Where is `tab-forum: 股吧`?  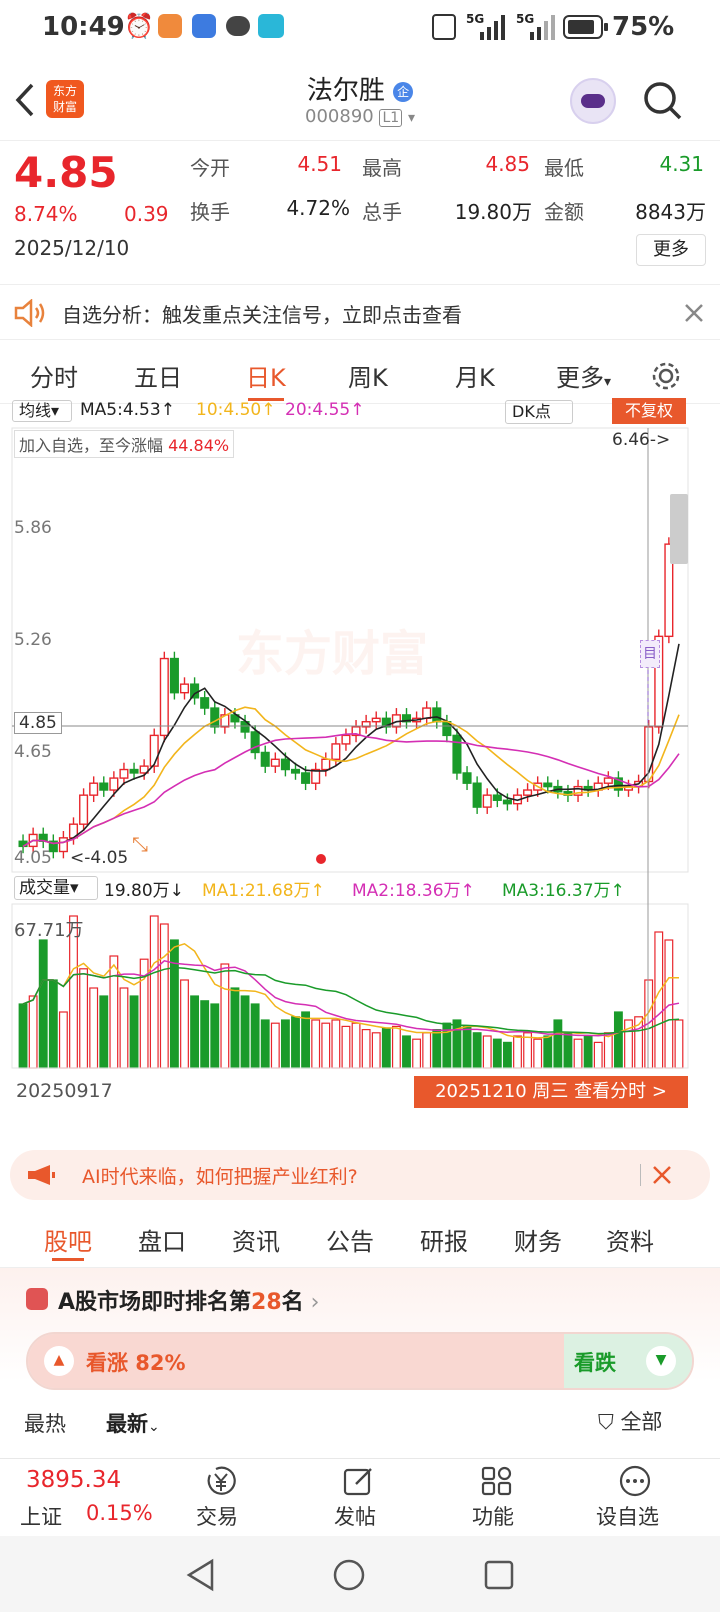 tab-forum: 股吧 is located at coordinates (68, 1239).